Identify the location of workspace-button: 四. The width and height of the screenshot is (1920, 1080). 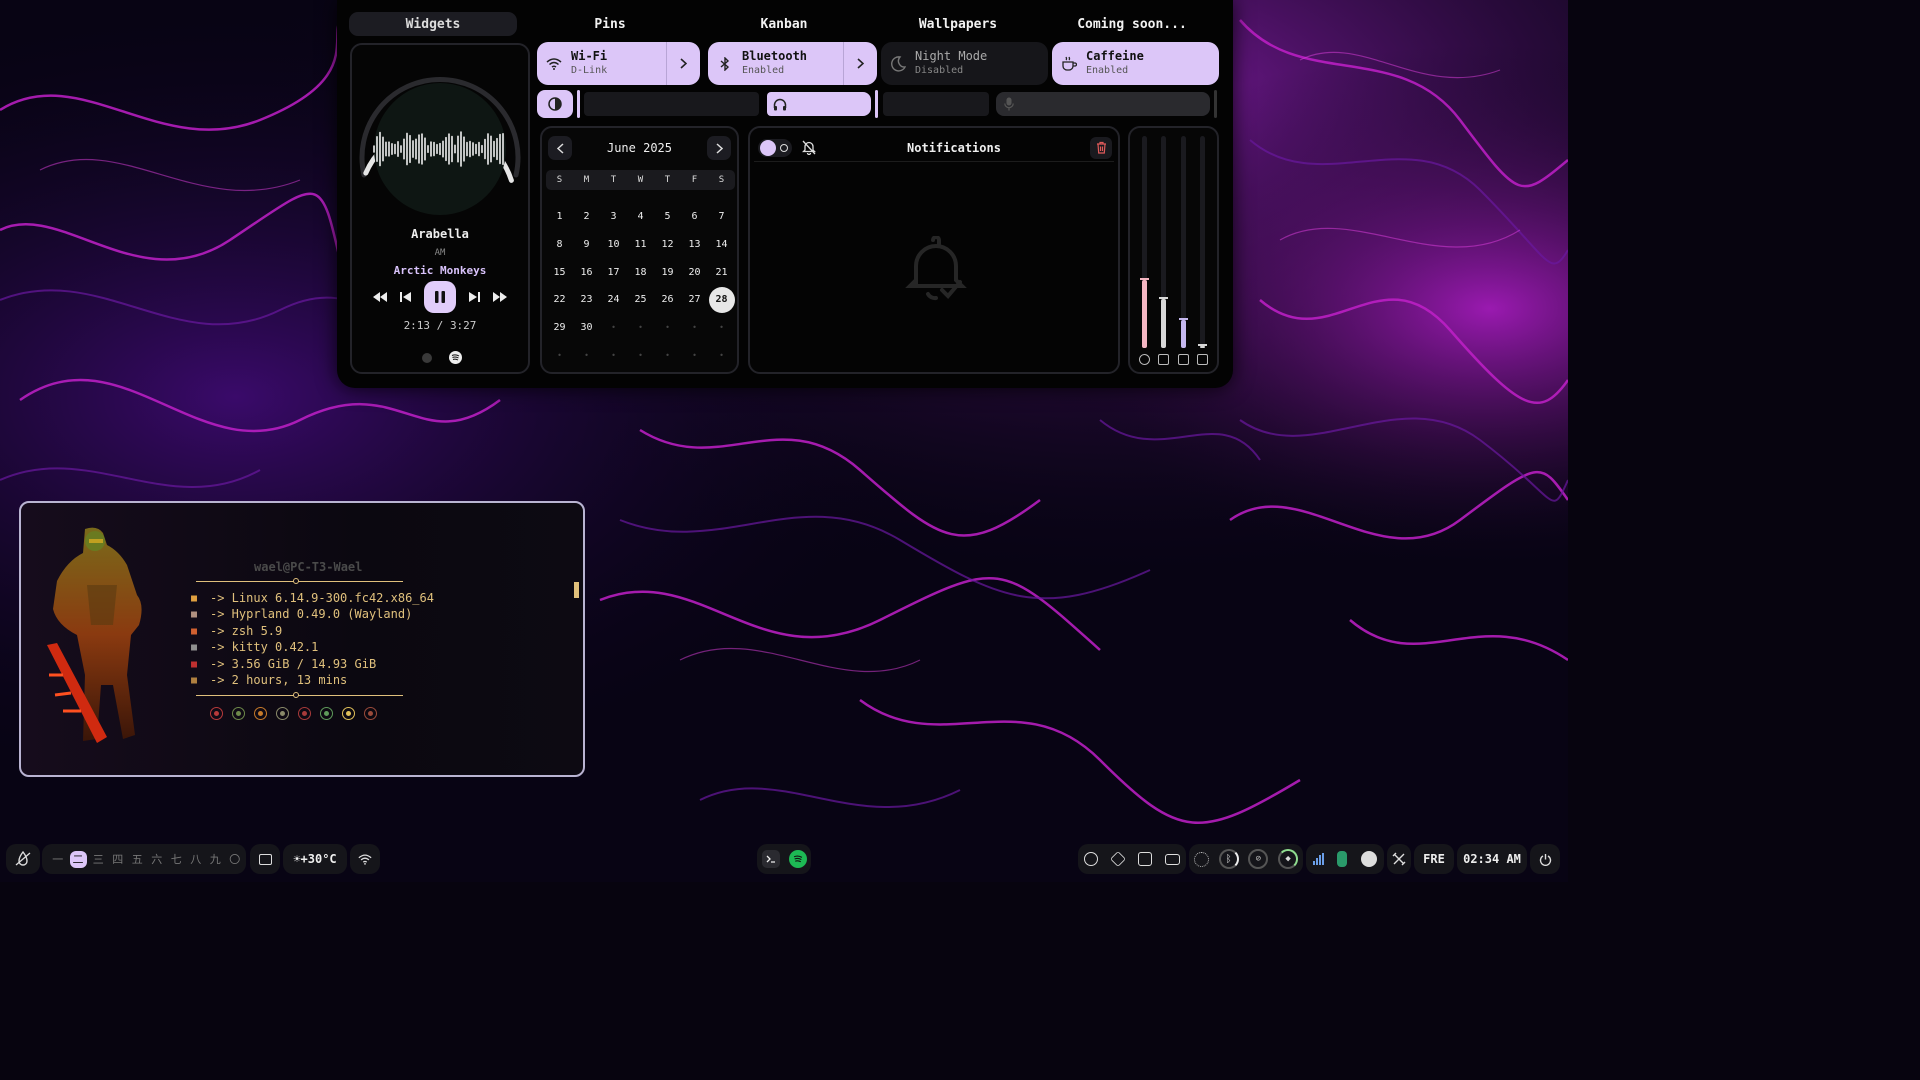
(118, 859).